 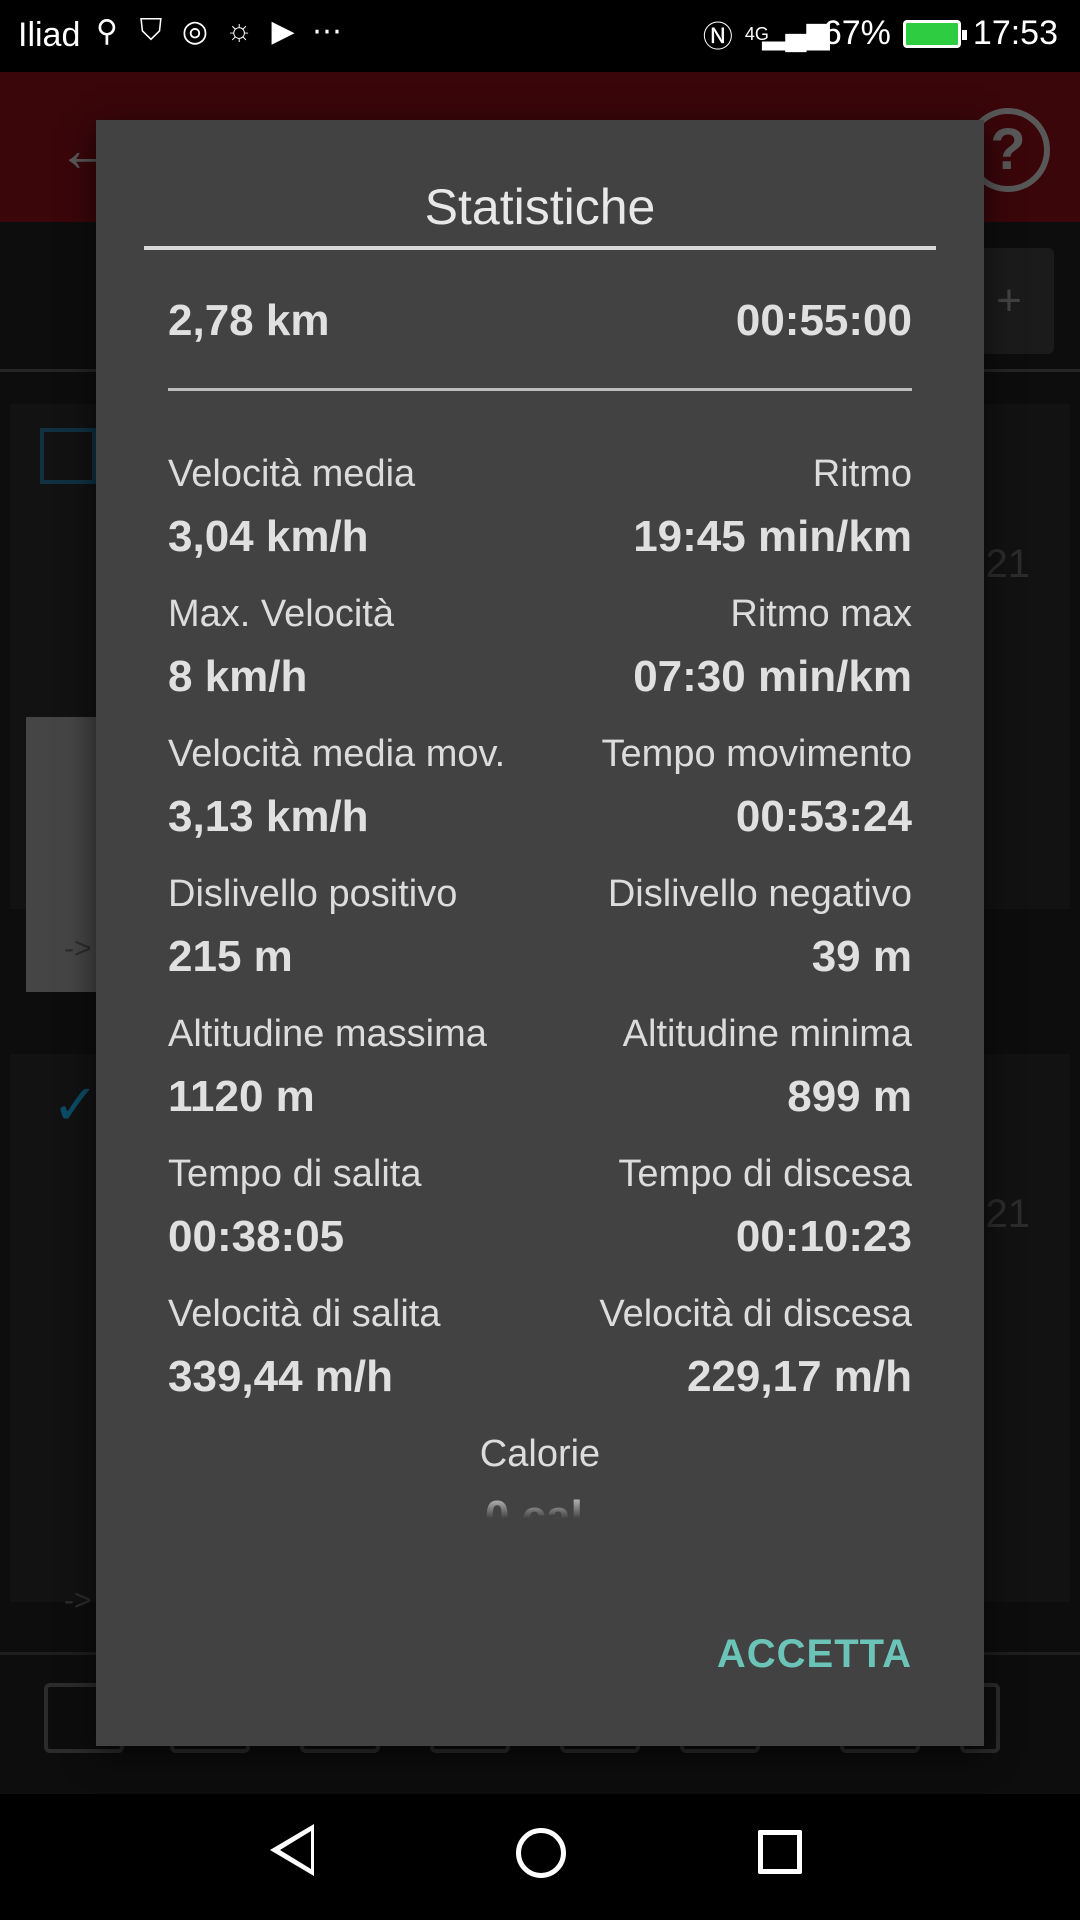 I want to click on dialog-title: Statistiche, so click(x=540, y=207).